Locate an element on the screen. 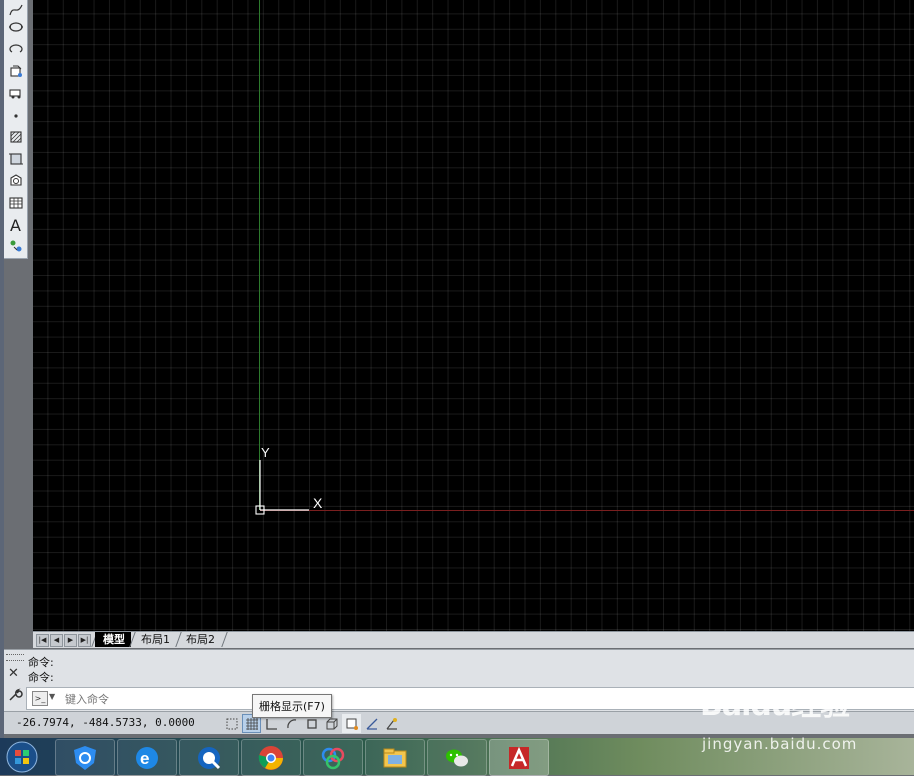 Image resolution: width=914 pixels, height=776 pixels. dynamic-ucs-icon is located at coordinates (371, 723).